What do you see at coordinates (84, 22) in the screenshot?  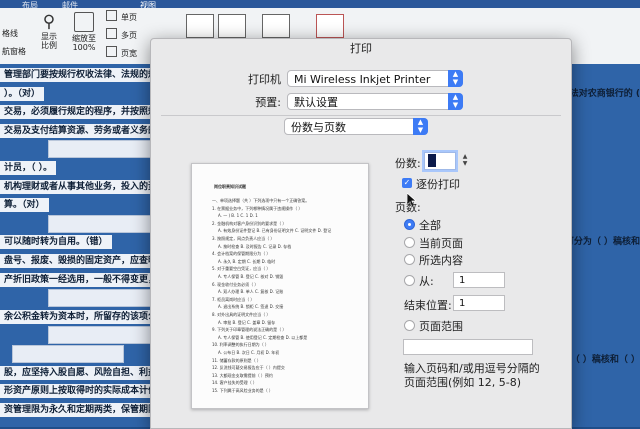 I see `page-zoom-icon` at bounding box center [84, 22].